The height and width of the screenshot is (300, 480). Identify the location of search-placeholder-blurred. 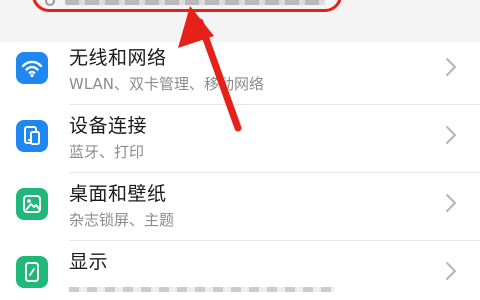
(195, 2).